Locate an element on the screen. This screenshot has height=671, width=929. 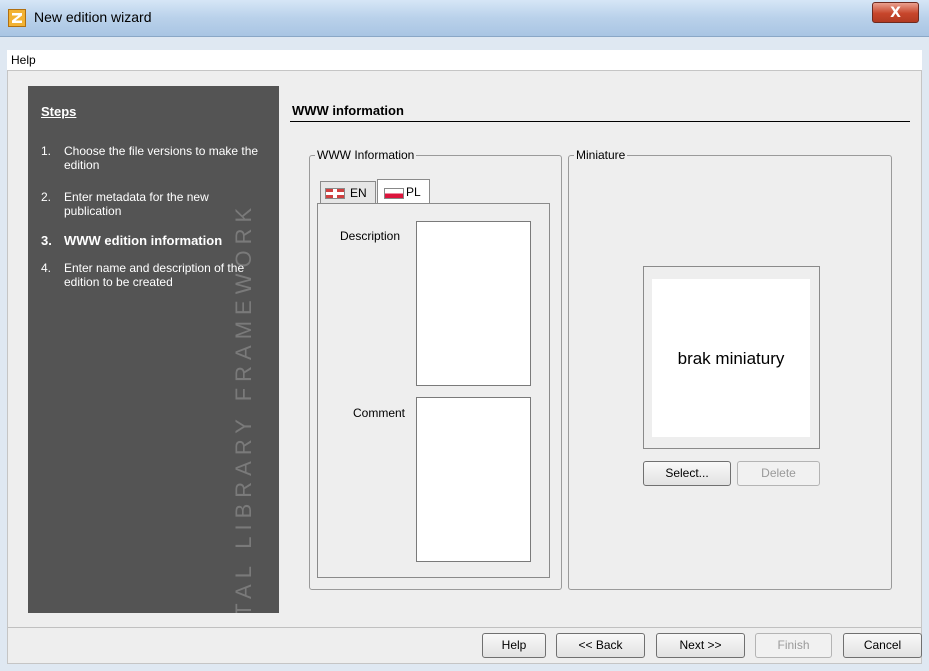
delete-miniature-button: Delete is located at coordinates (778, 473).